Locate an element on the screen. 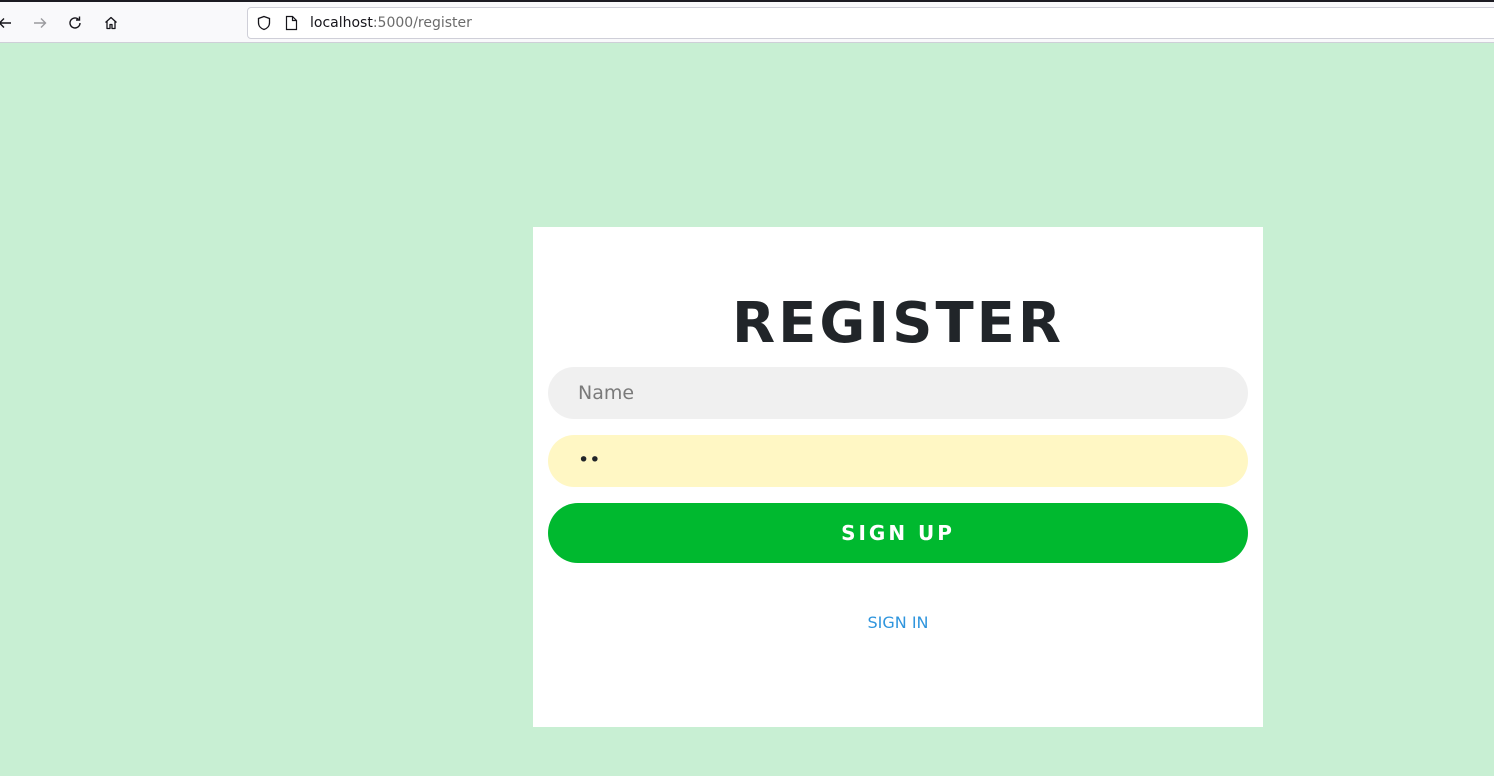 The image size is (1494, 776). page-icon is located at coordinates (291, 23).